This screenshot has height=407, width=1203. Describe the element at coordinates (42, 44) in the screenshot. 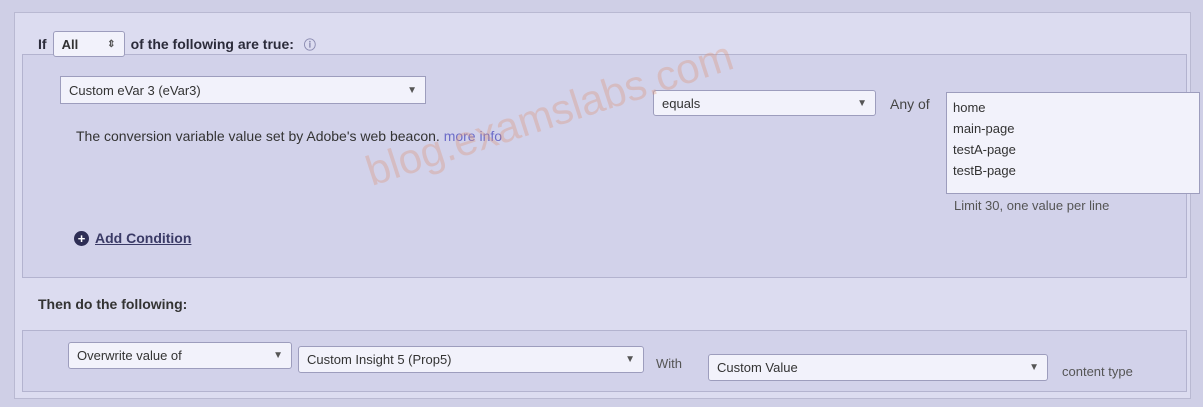

I see `if-label: If` at that location.